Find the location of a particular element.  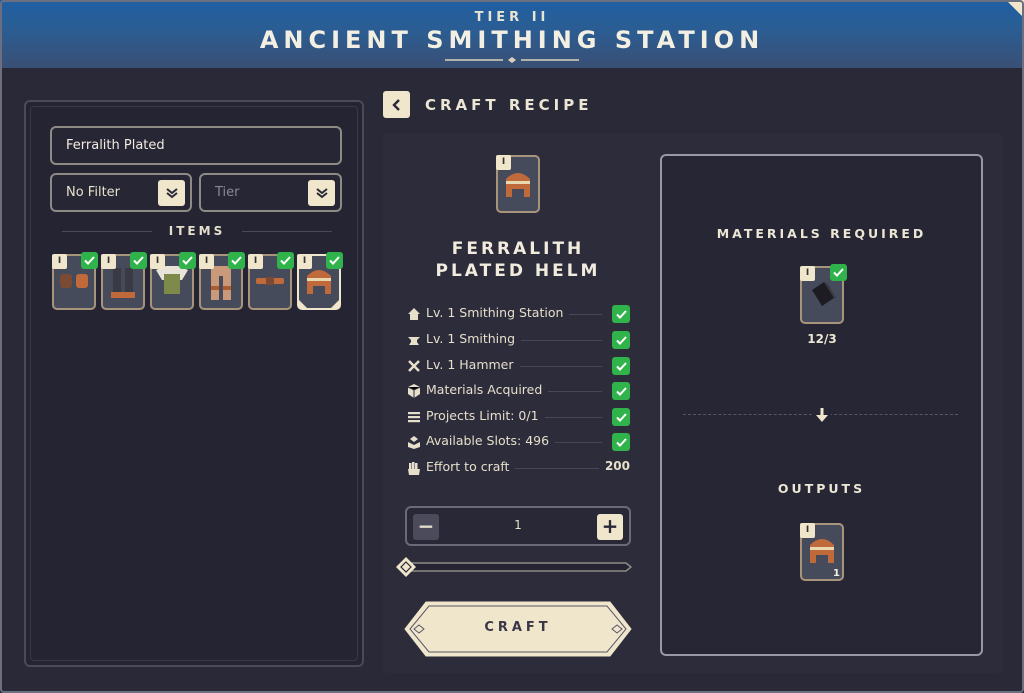

item-slot-pants: I is located at coordinates (222, 281).